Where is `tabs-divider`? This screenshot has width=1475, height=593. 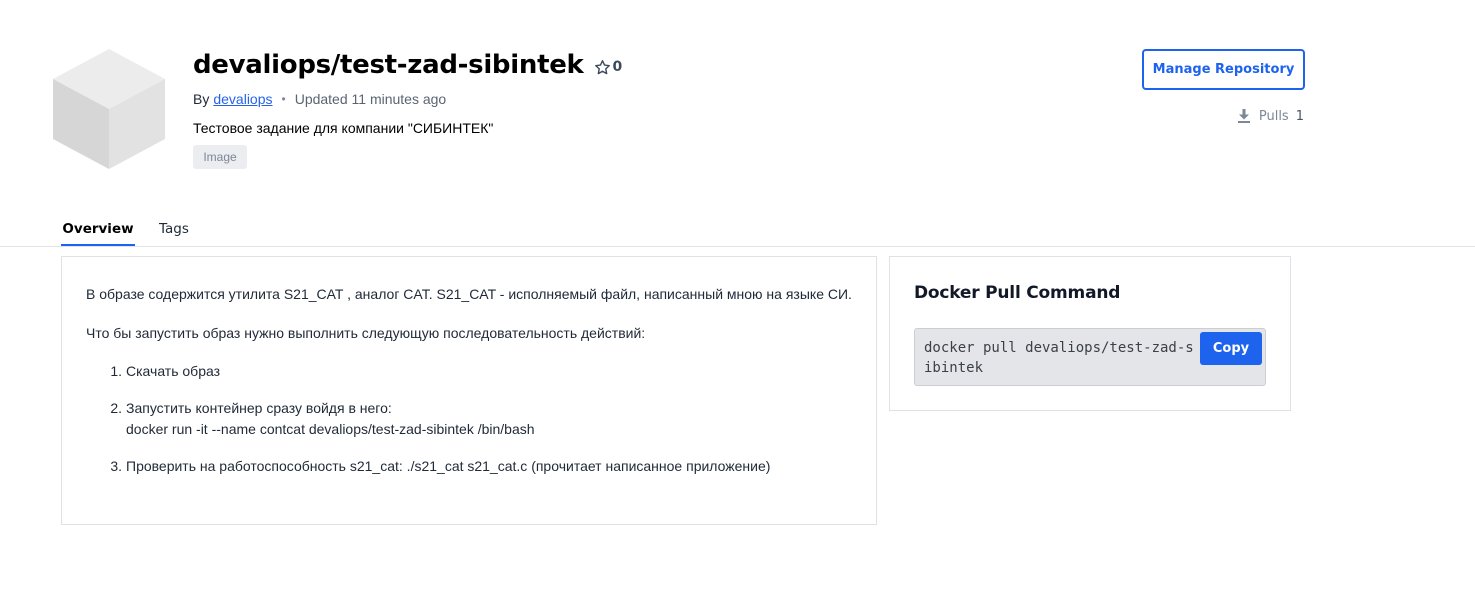 tabs-divider is located at coordinates (737, 246).